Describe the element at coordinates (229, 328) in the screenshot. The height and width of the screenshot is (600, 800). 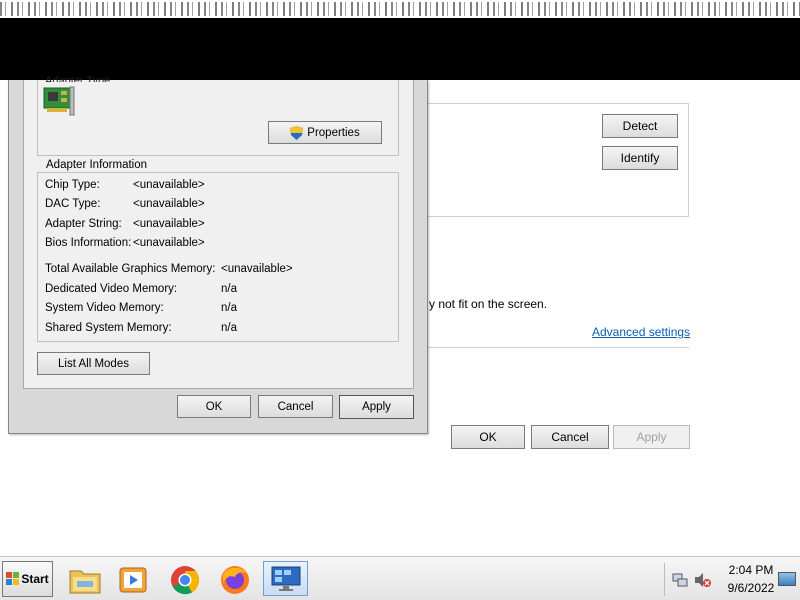
I see `shared-system-memory-value: n/a` at that location.